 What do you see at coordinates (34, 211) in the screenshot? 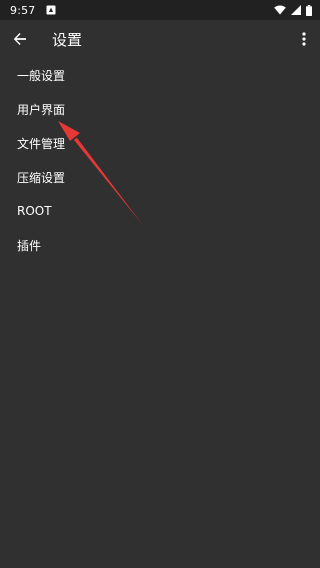
I see `settings-item-label: ROOT` at bounding box center [34, 211].